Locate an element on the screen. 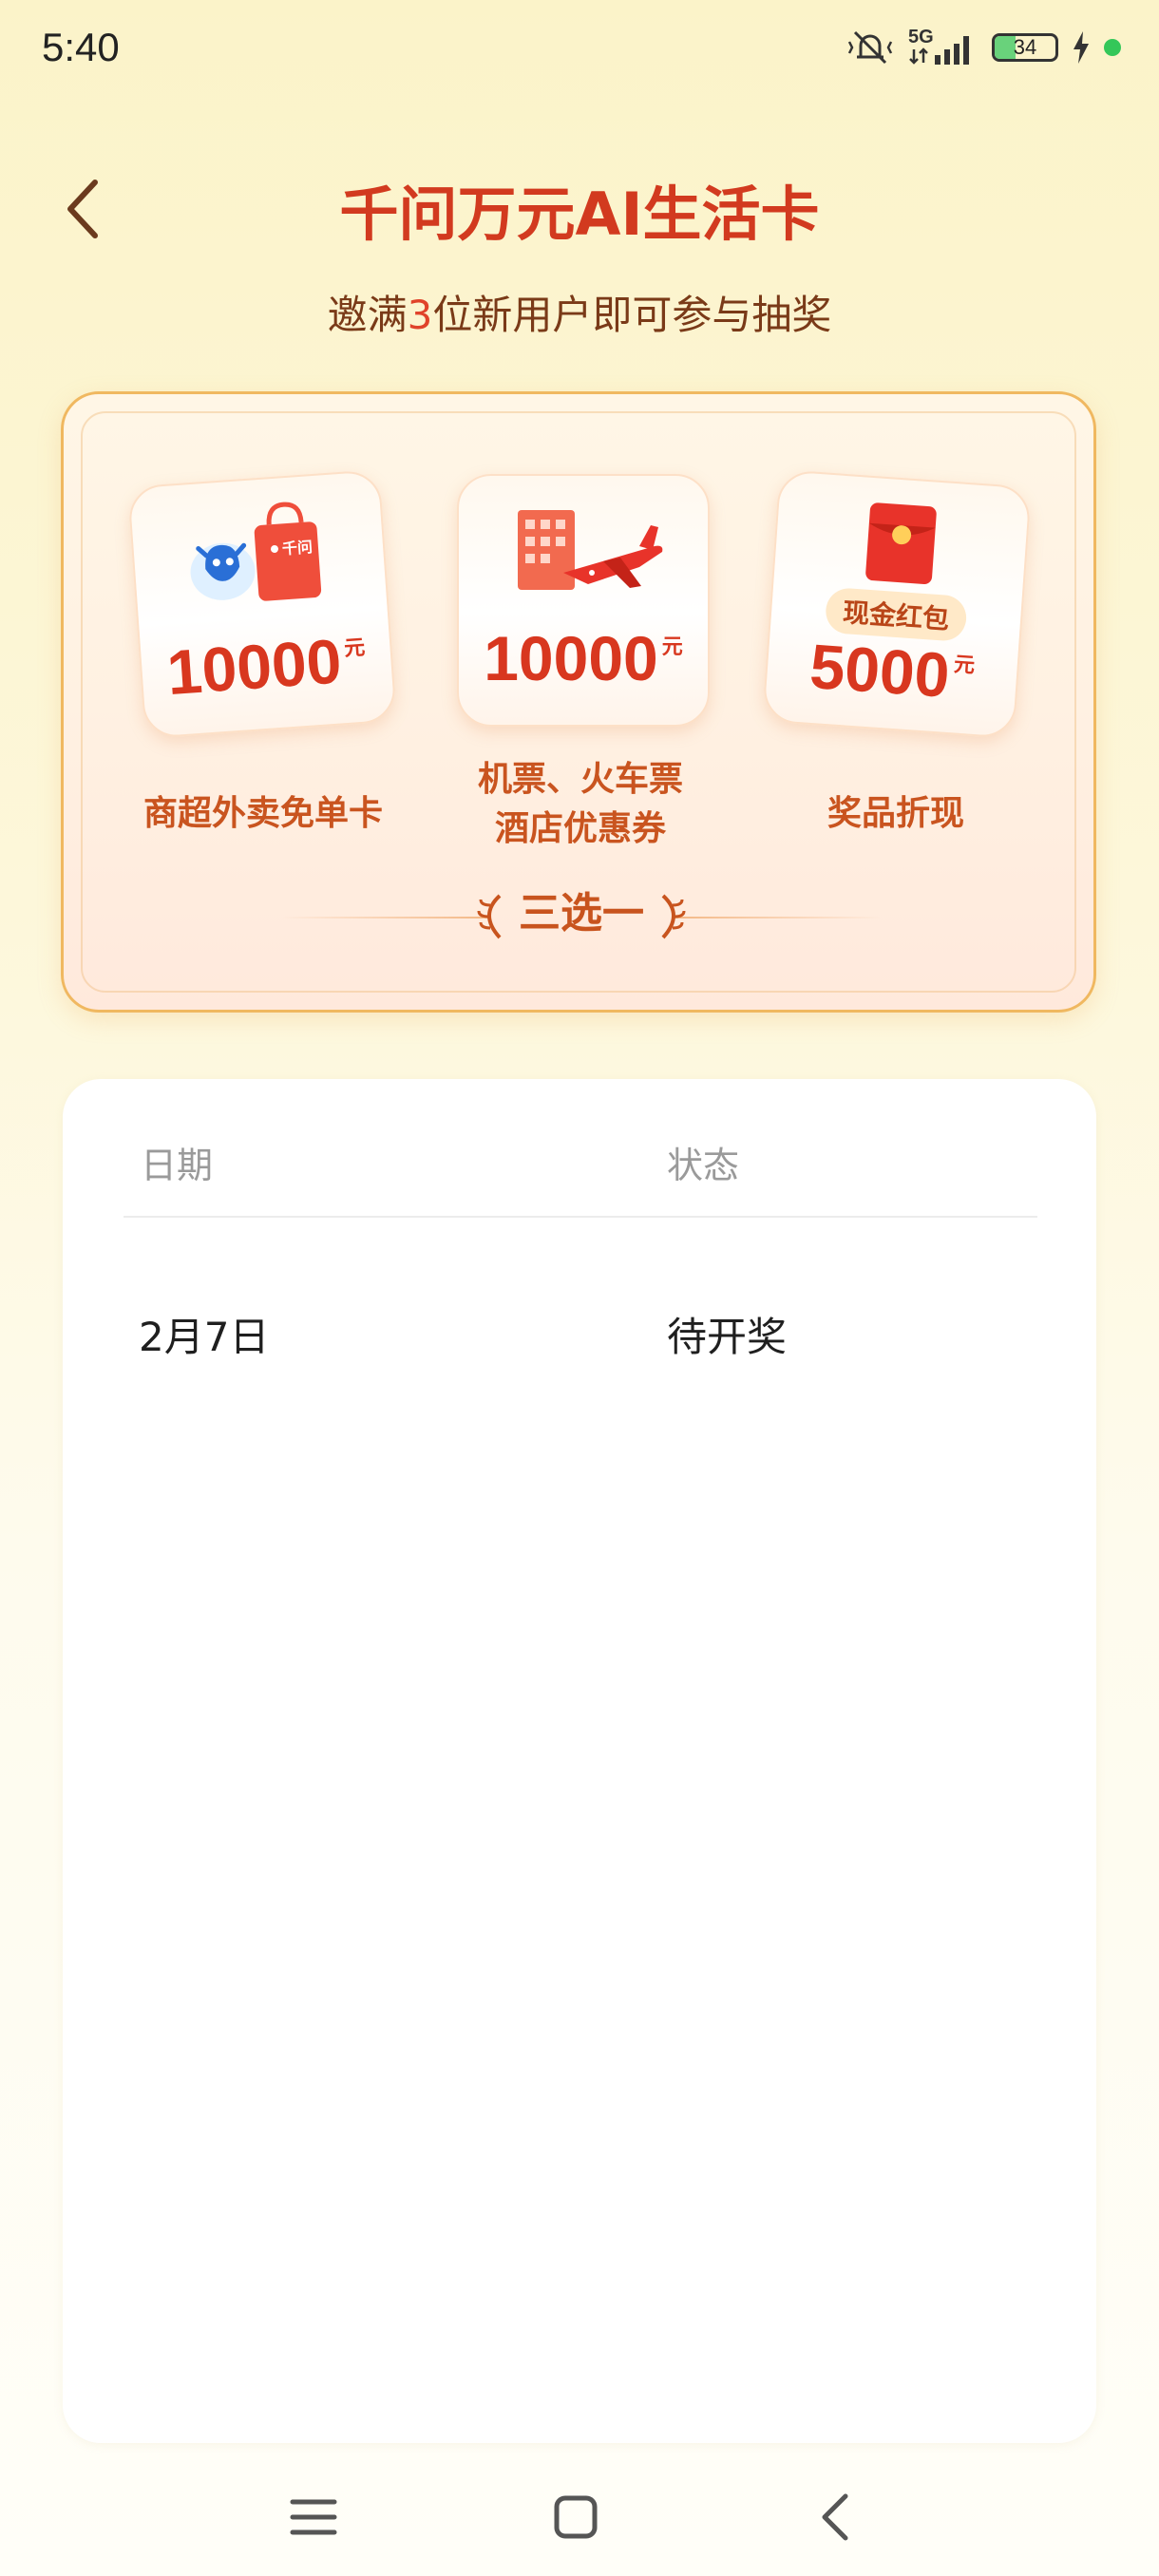  airplane-hotel-icon is located at coordinates (590, 550).